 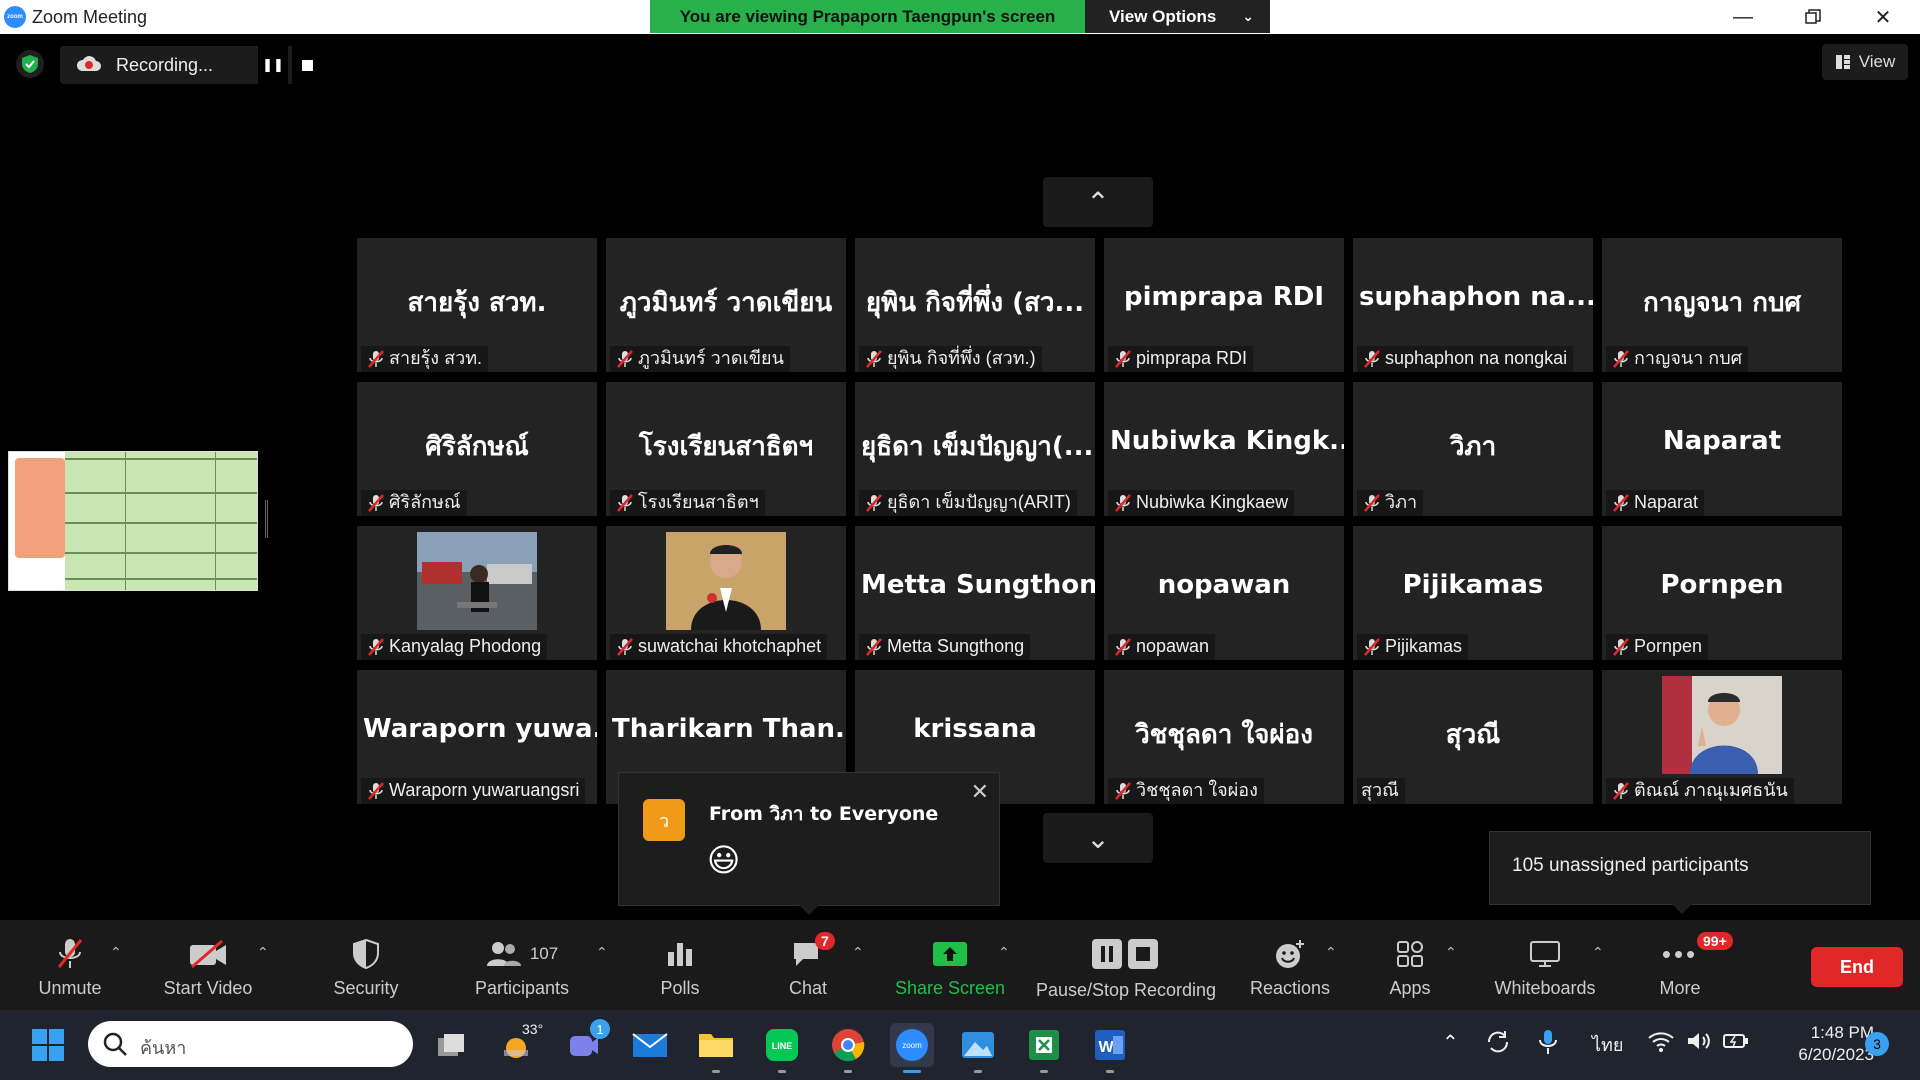 What do you see at coordinates (1722, 725) in the screenshot?
I see `participant-photo` at bounding box center [1722, 725].